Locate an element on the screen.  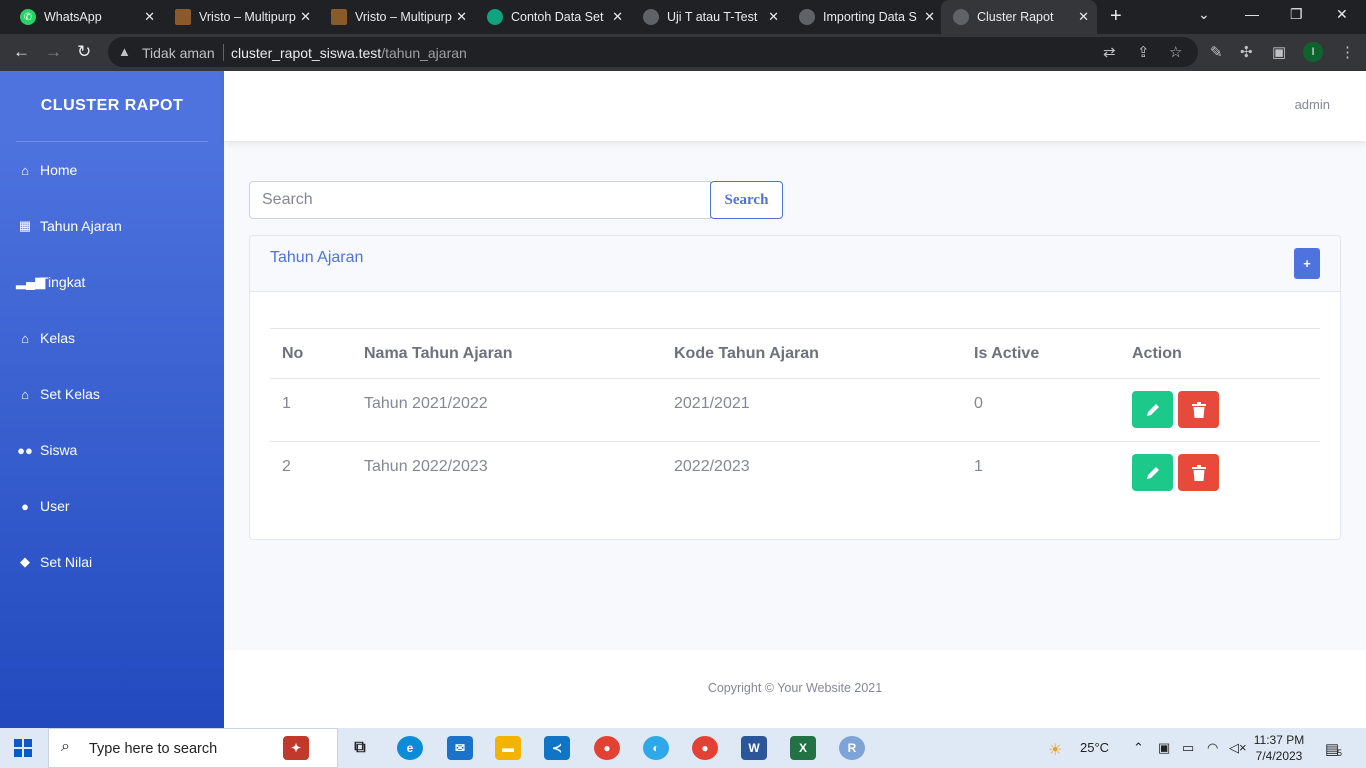
reload-icon: ↻ is located at coordinates (84, 52).